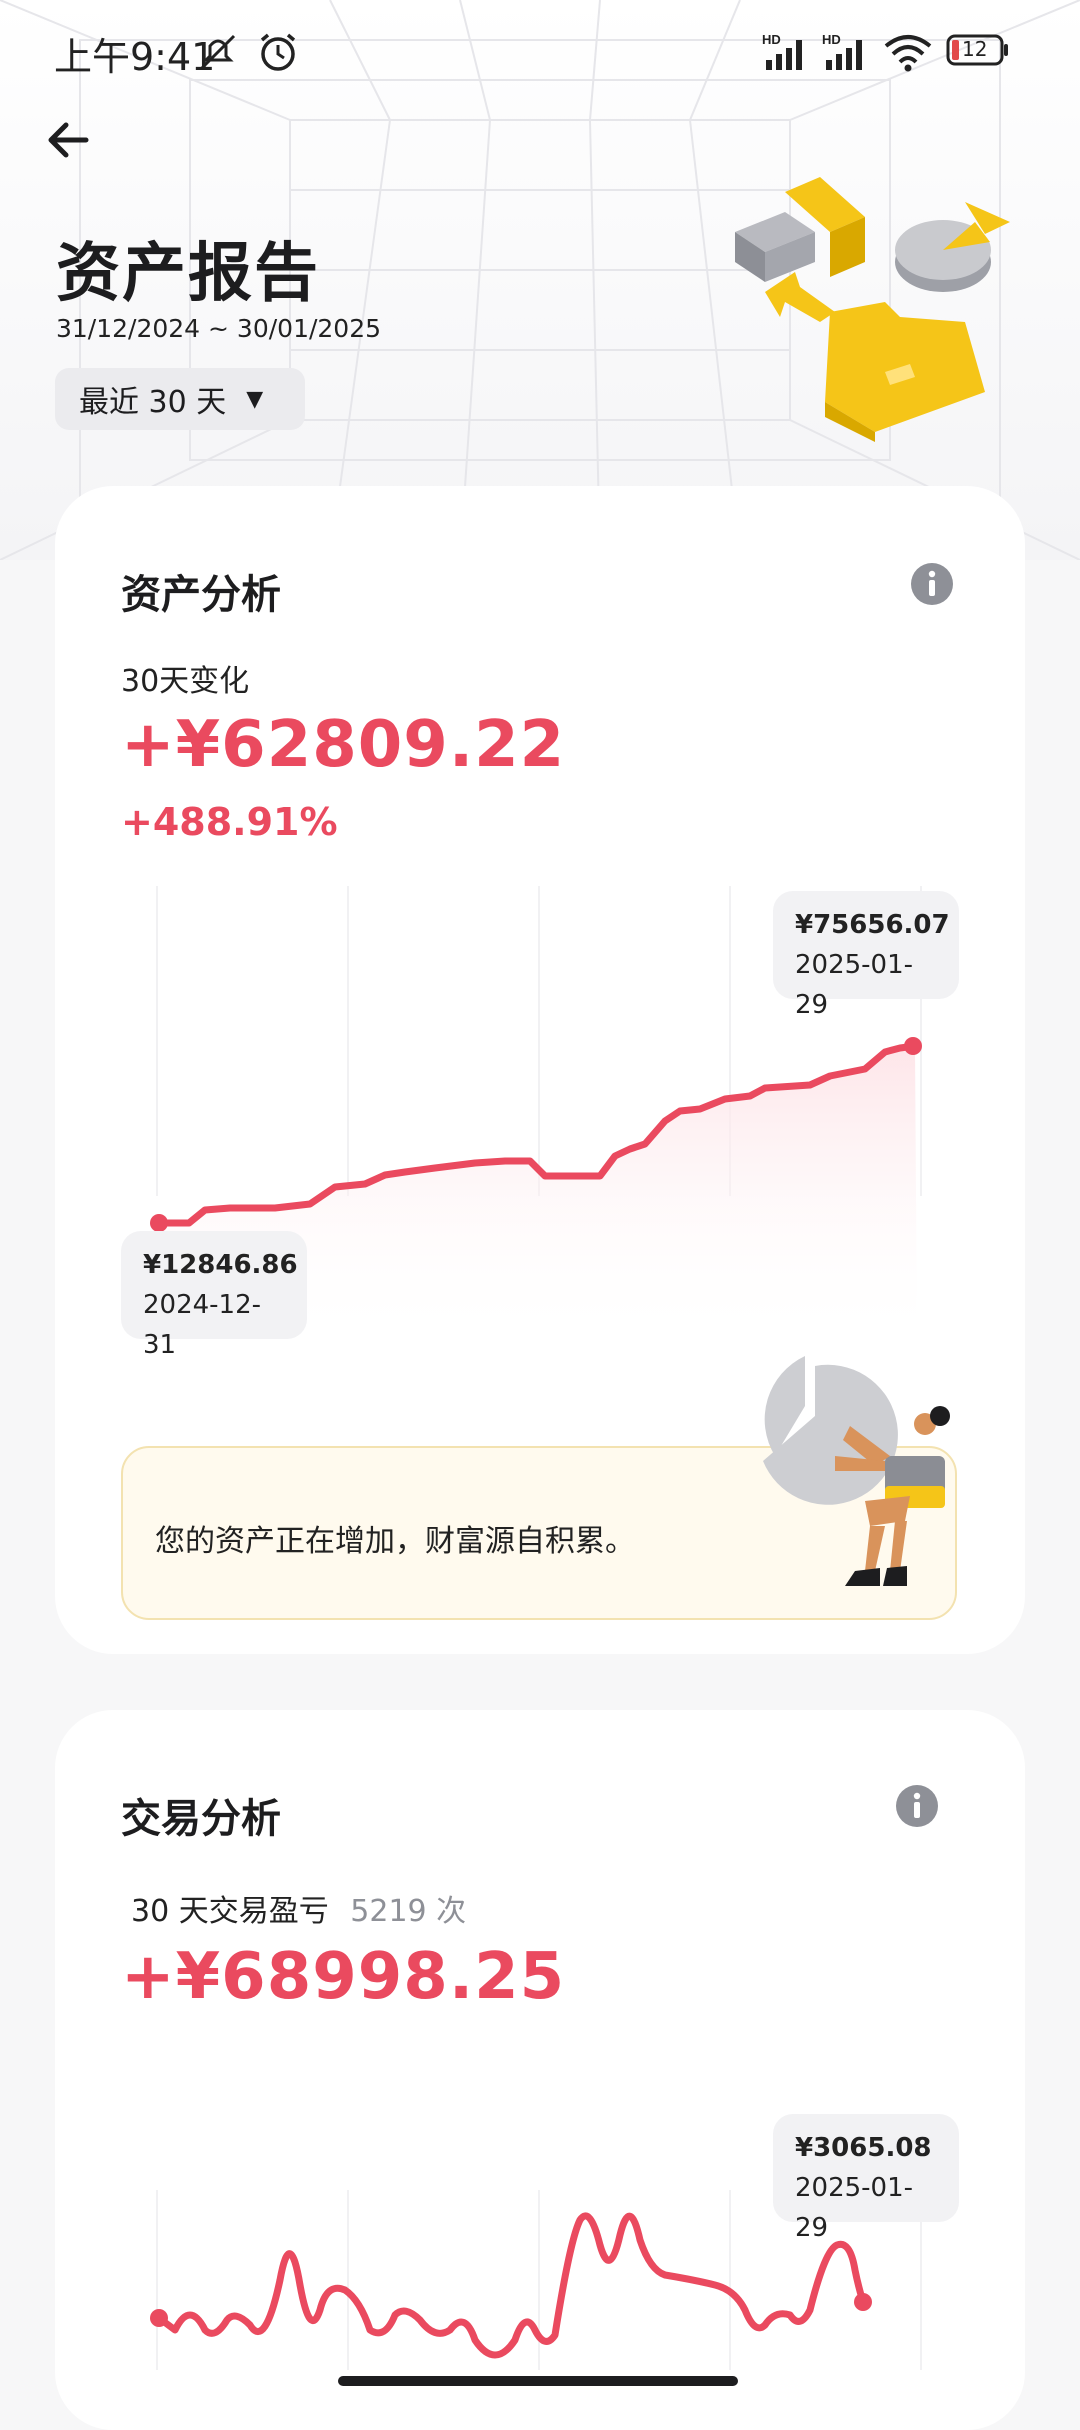 Image resolution: width=1080 pixels, height=2430 pixels. What do you see at coordinates (278, 52) in the screenshot?
I see `alarm-icon` at bounding box center [278, 52].